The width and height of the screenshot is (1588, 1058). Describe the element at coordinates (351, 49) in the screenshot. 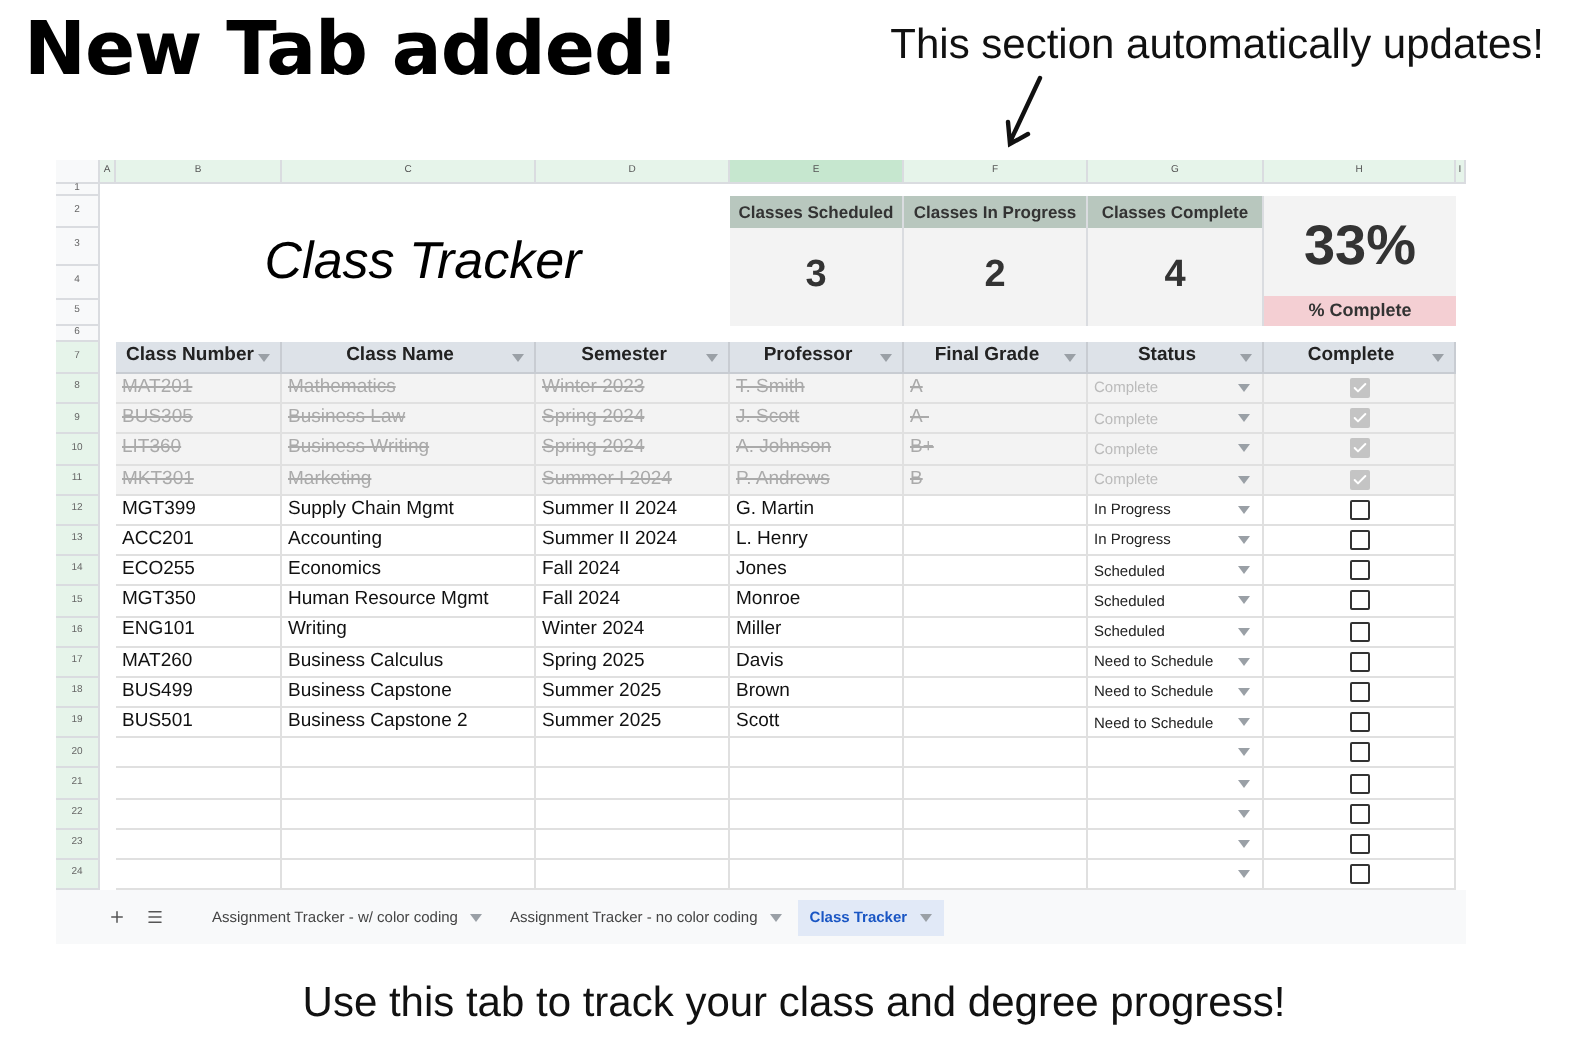

I see `headline: New Tab added!` at that location.